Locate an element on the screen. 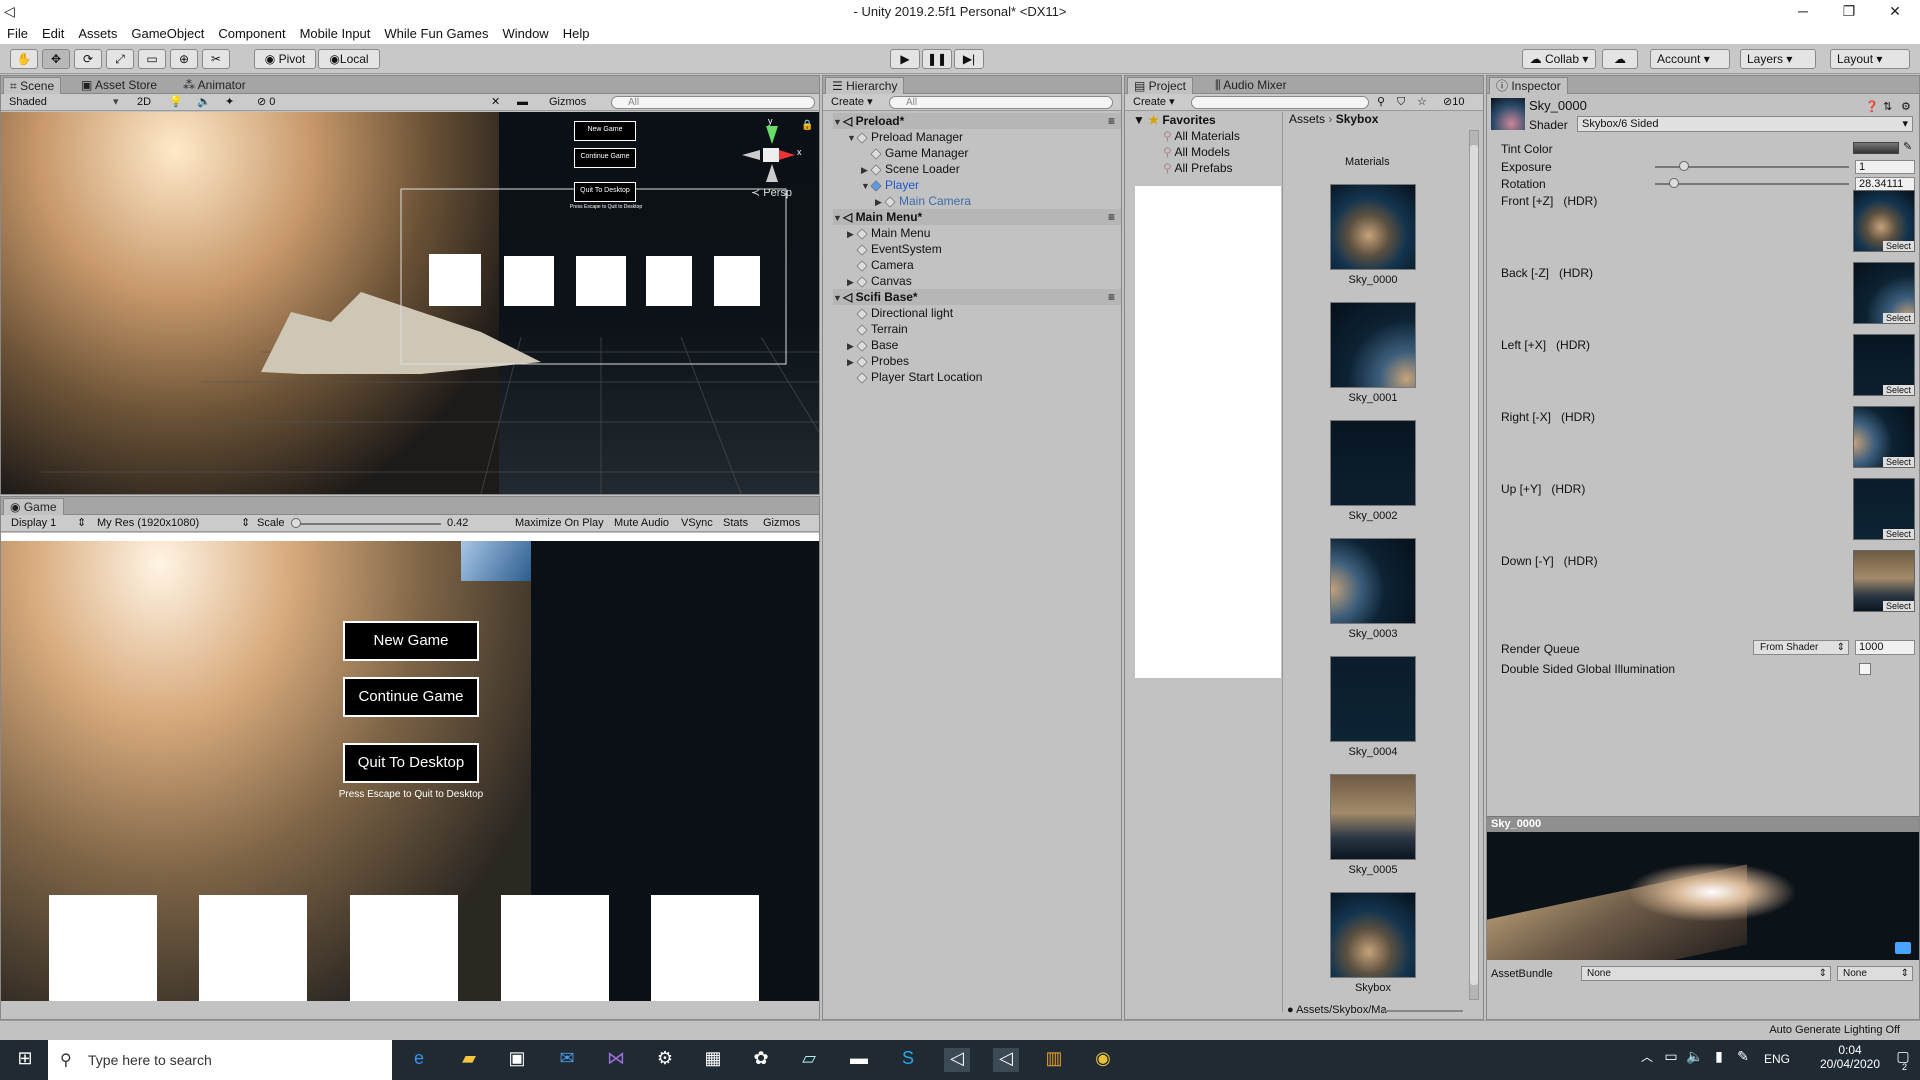  hand-tool-icon: ✋ is located at coordinates (24, 59).